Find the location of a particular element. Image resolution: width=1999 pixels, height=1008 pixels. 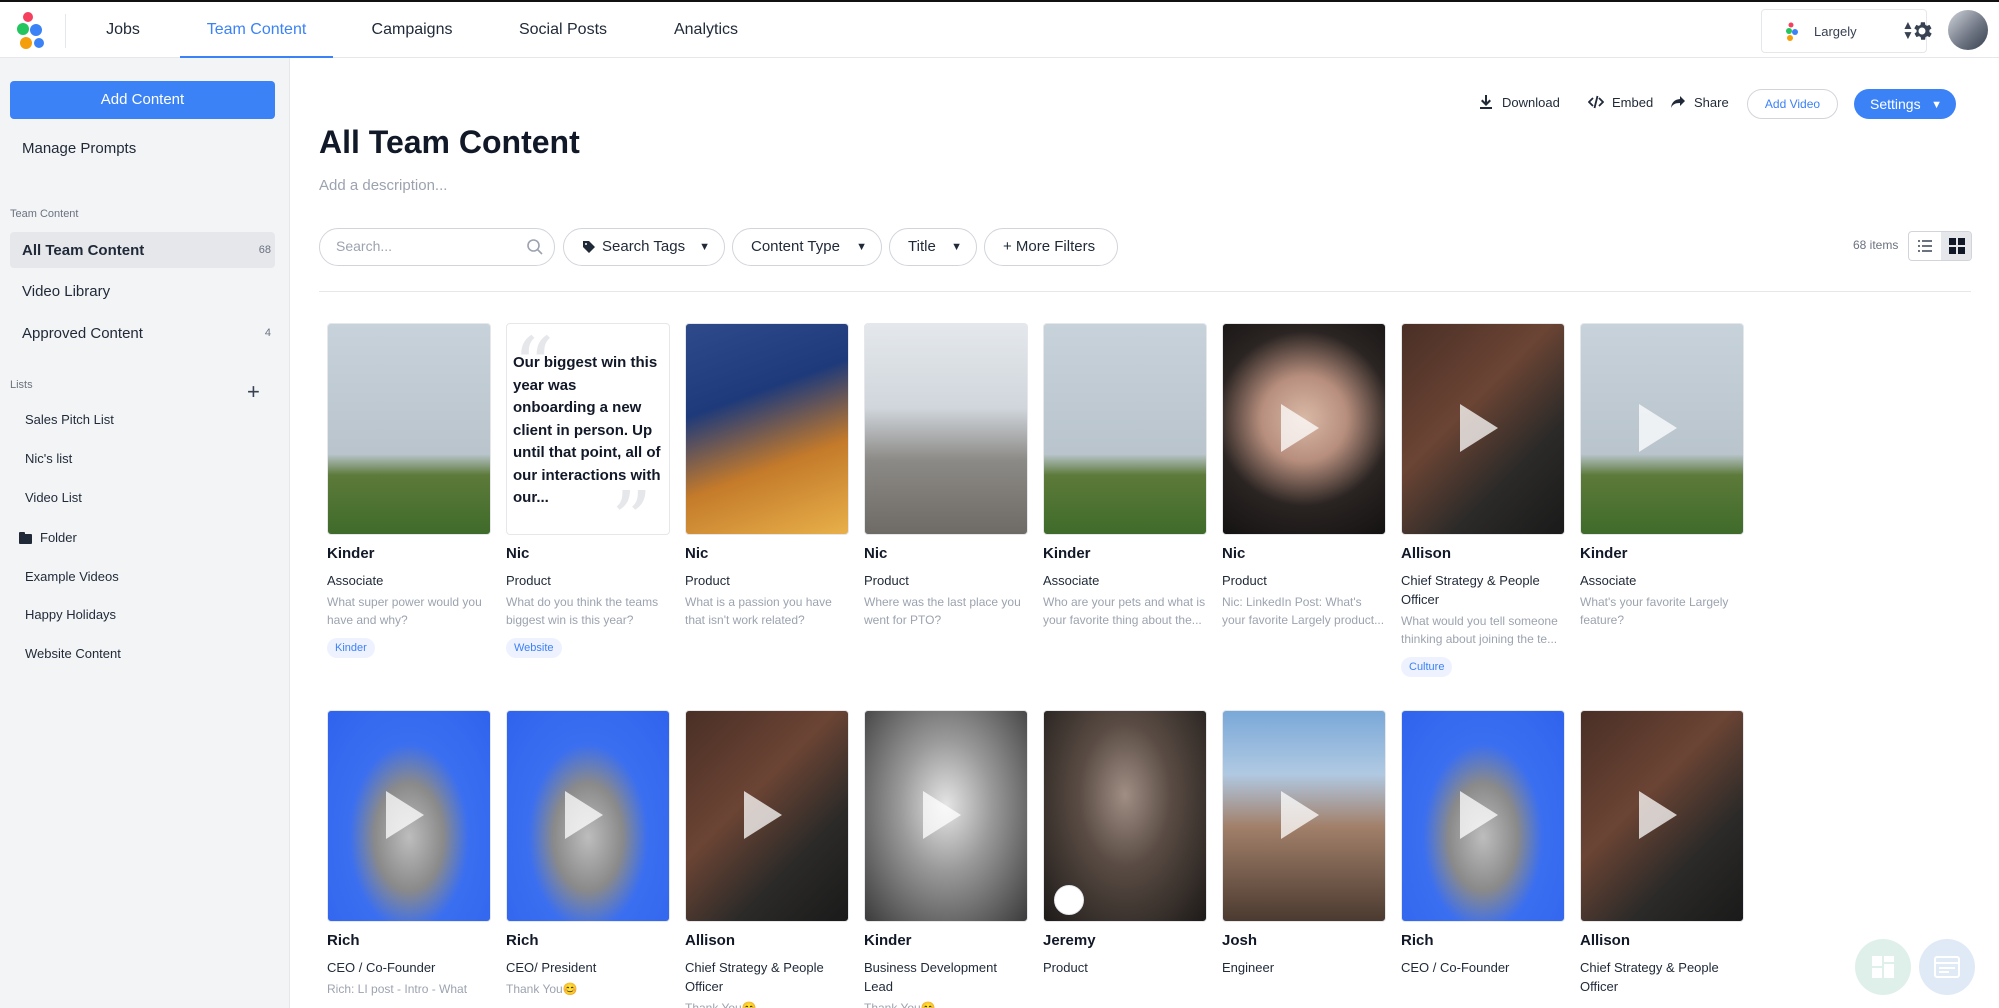

card-prompt: Thank You😊 is located at coordinates (542, 989).